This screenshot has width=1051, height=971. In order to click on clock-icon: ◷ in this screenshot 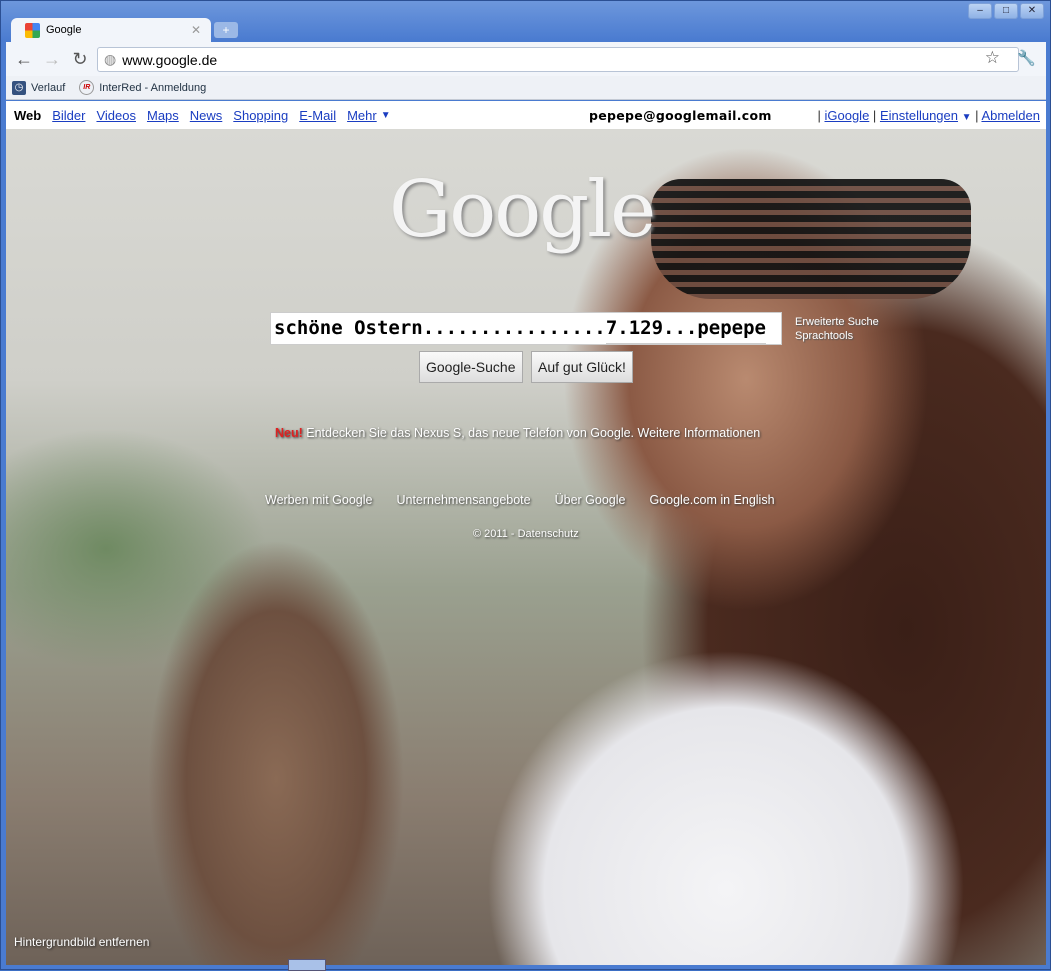, I will do `click(19, 87)`.